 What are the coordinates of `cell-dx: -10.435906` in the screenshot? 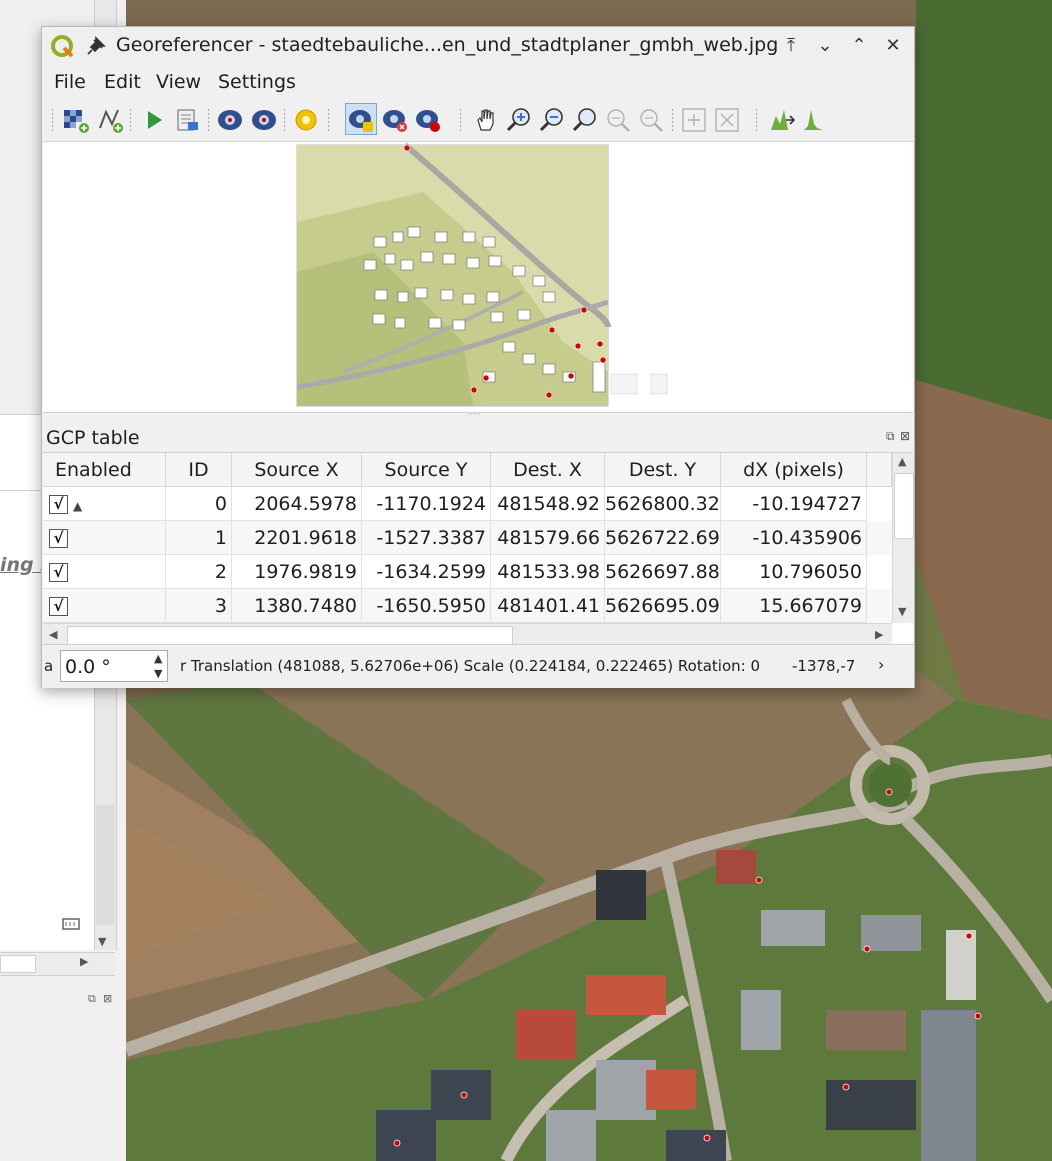 It's located at (794, 538).